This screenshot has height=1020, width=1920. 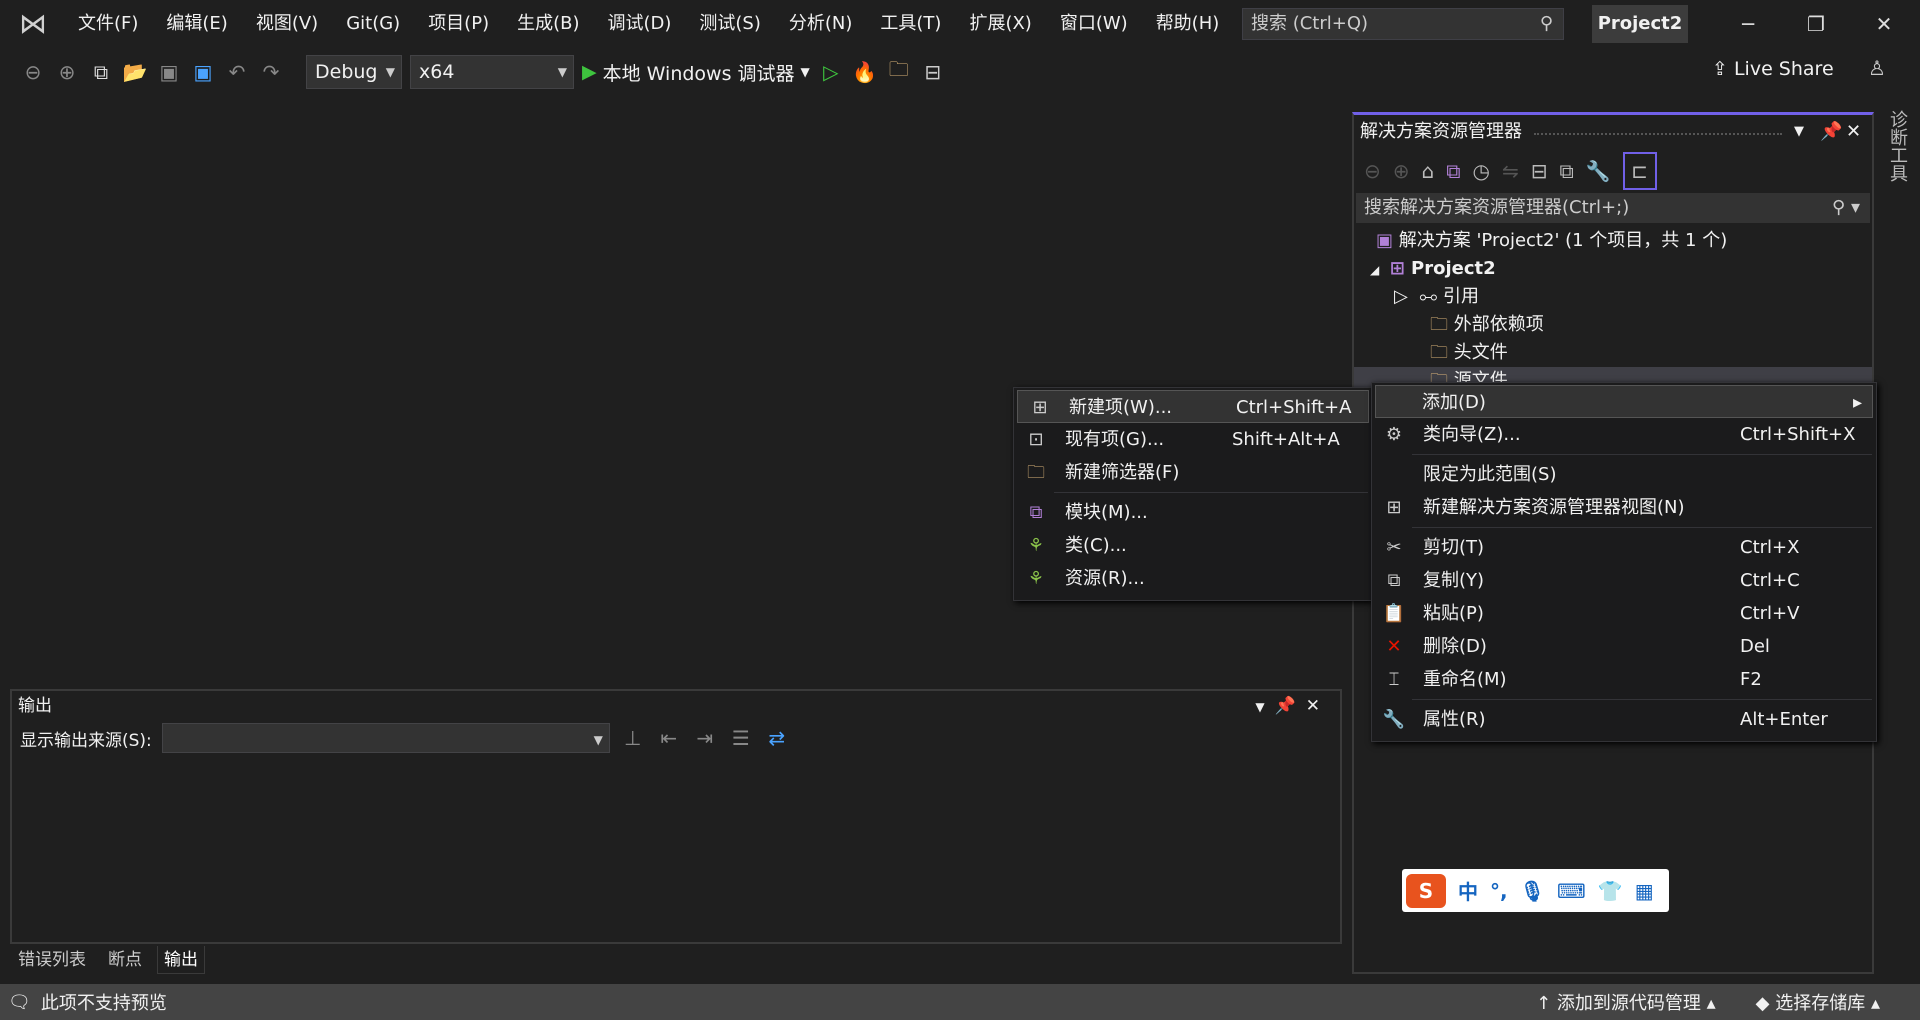 What do you see at coordinates (1624, 679) in the screenshot?
I see `menu-item-rename: ⌶ 重命名(M) F2` at bounding box center [1624, 679].